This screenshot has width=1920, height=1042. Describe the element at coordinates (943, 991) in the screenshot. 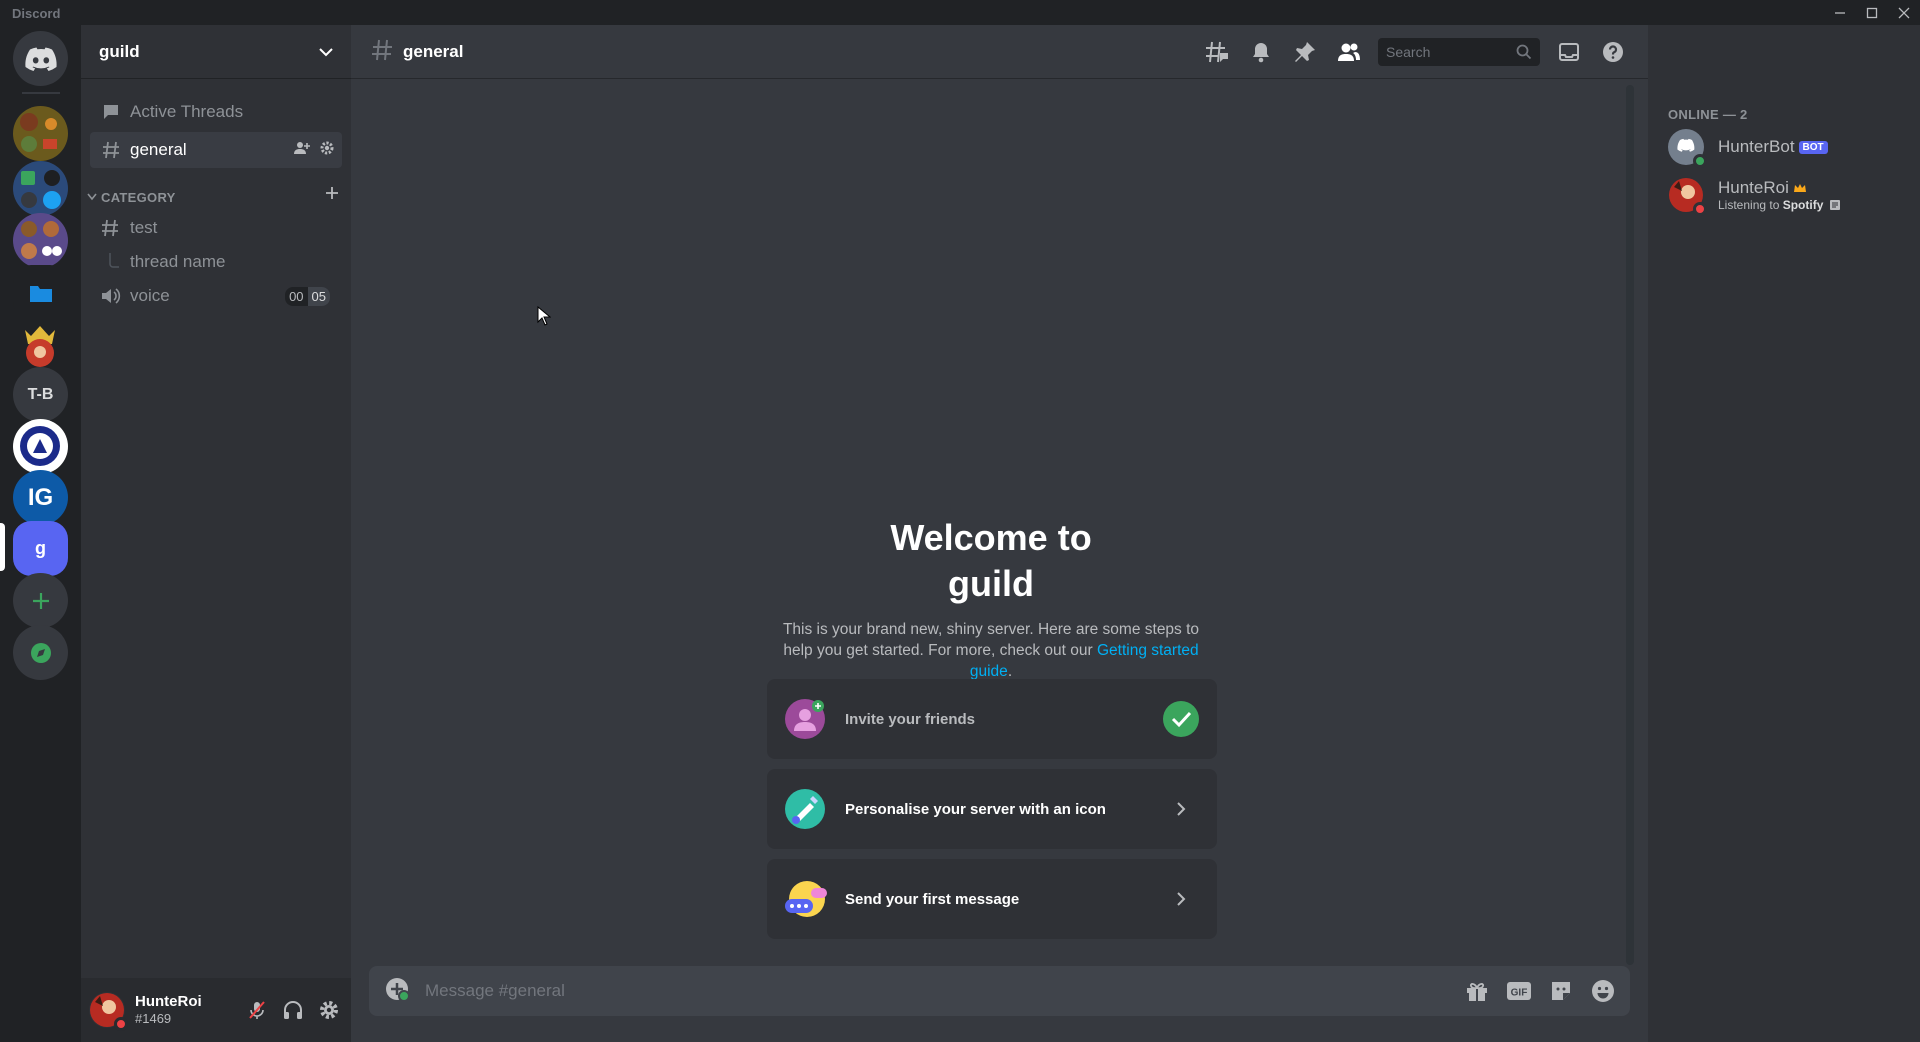

I see `message-input` at that location.